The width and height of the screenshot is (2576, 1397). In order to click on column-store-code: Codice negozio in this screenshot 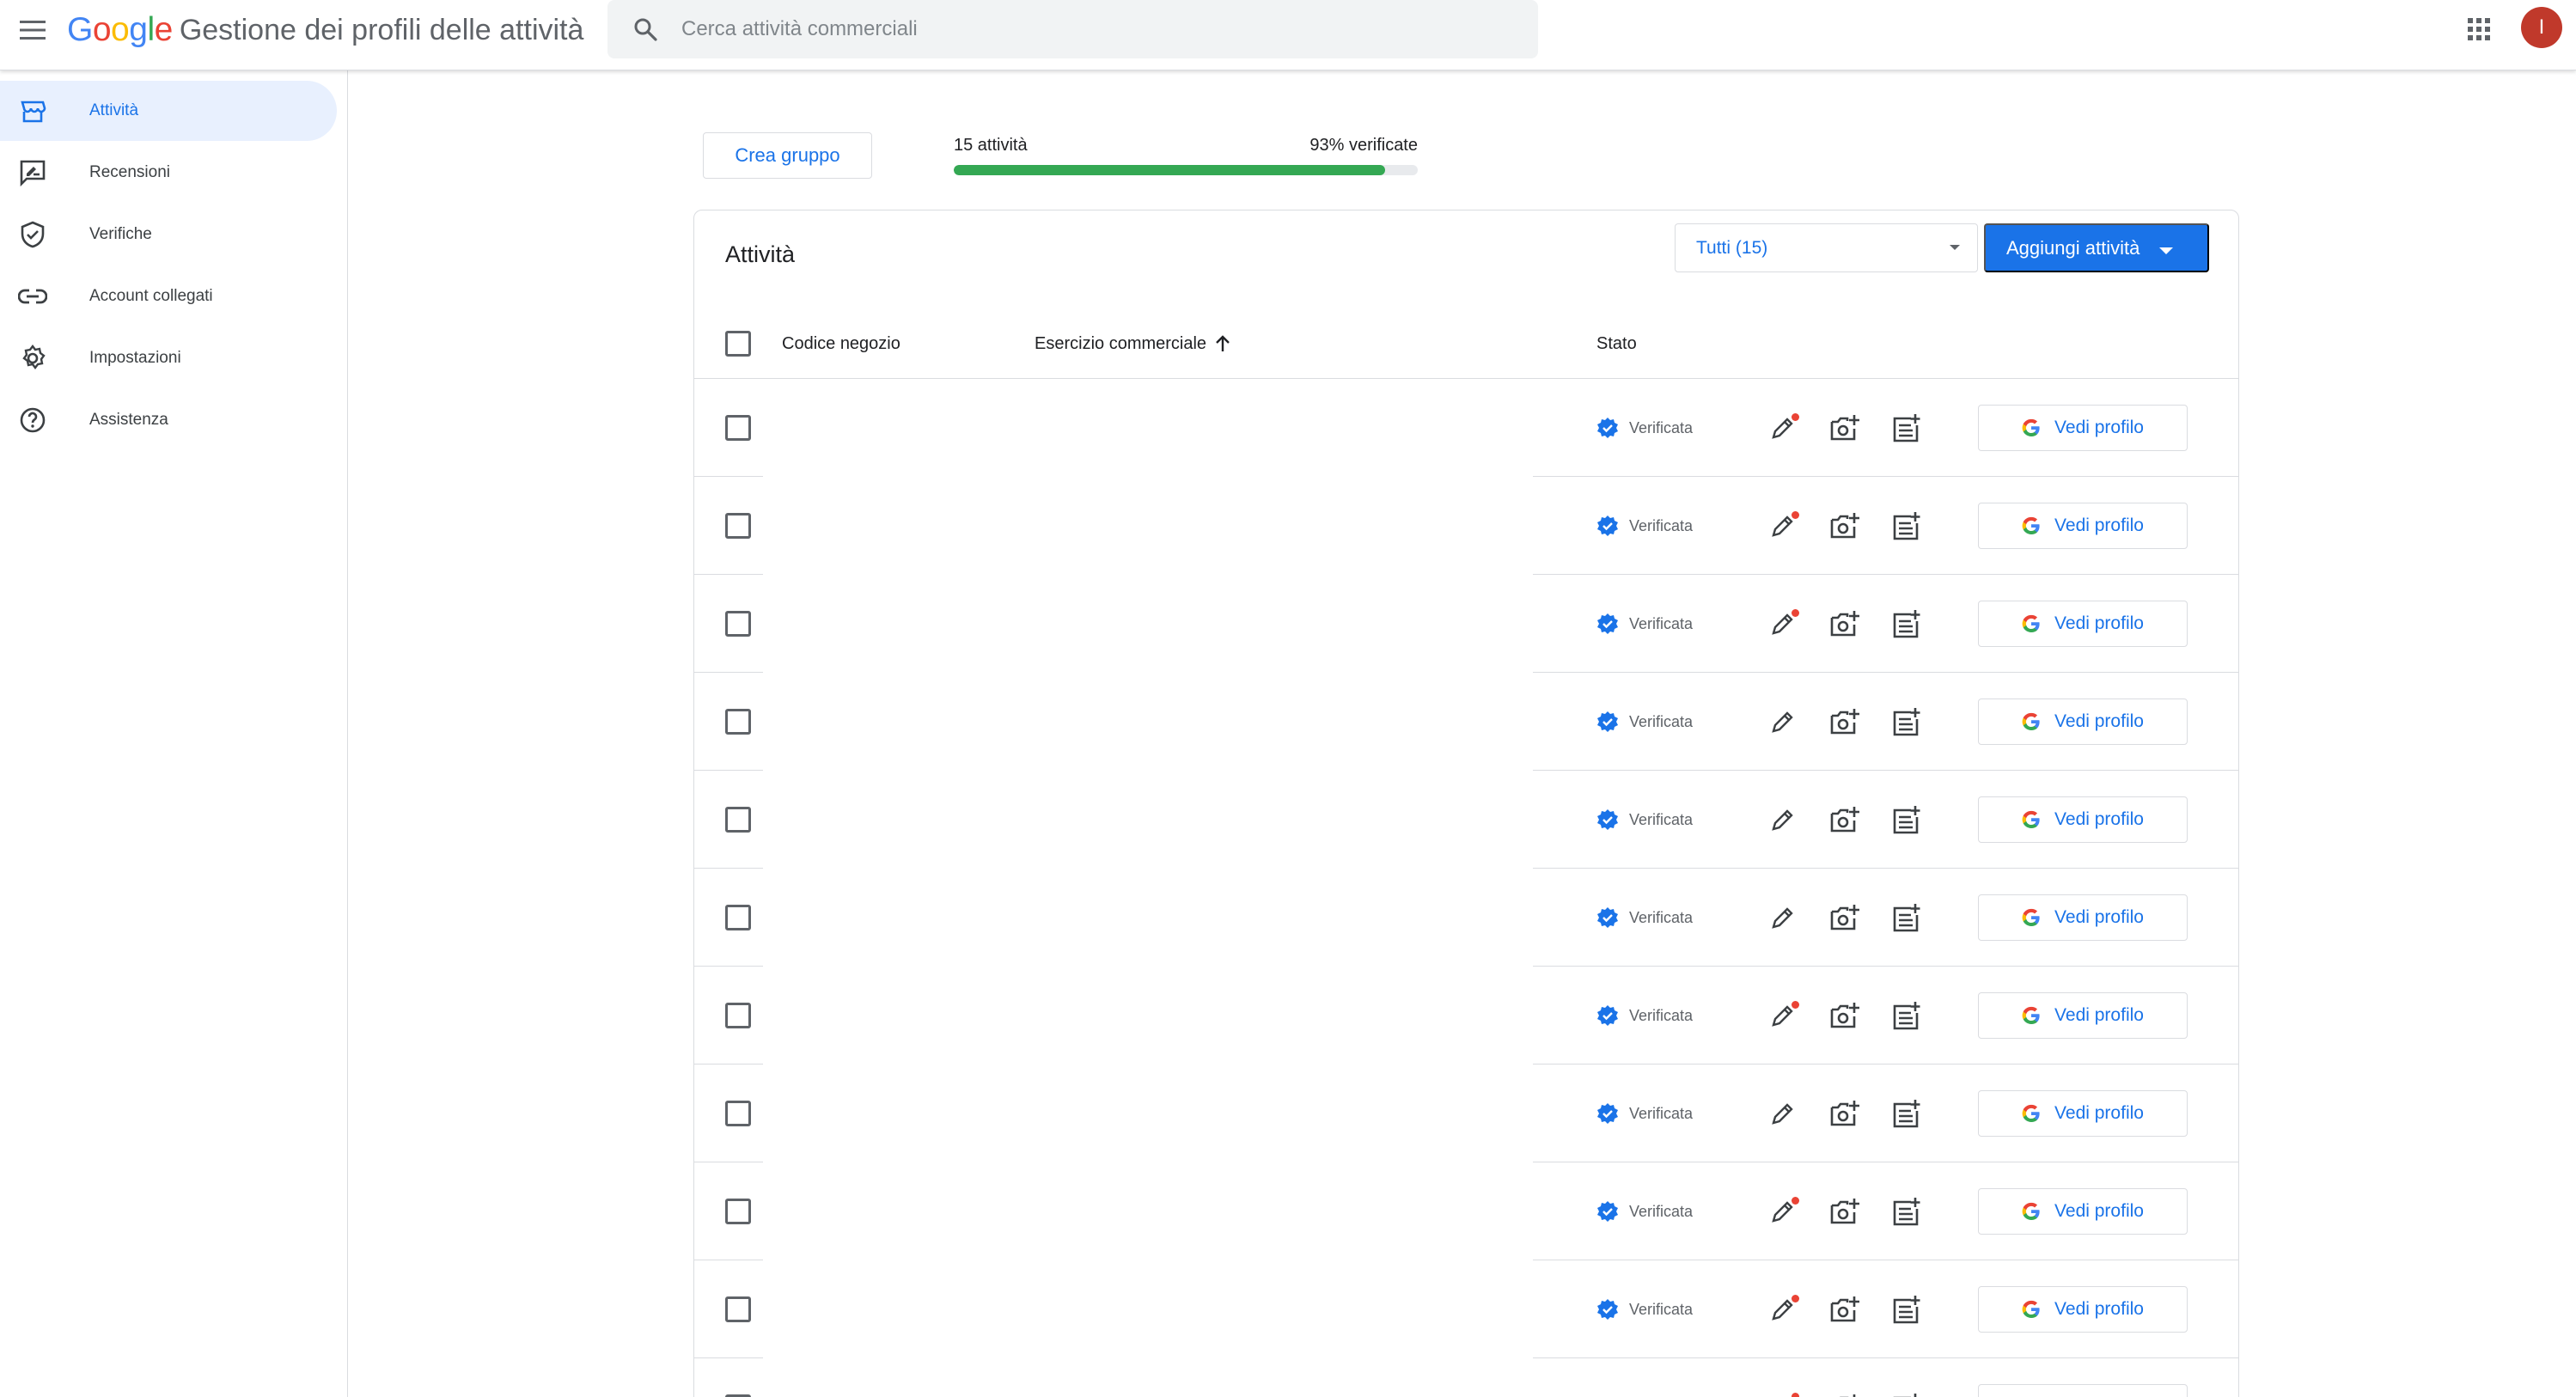, I will do `click(841, 344)`.